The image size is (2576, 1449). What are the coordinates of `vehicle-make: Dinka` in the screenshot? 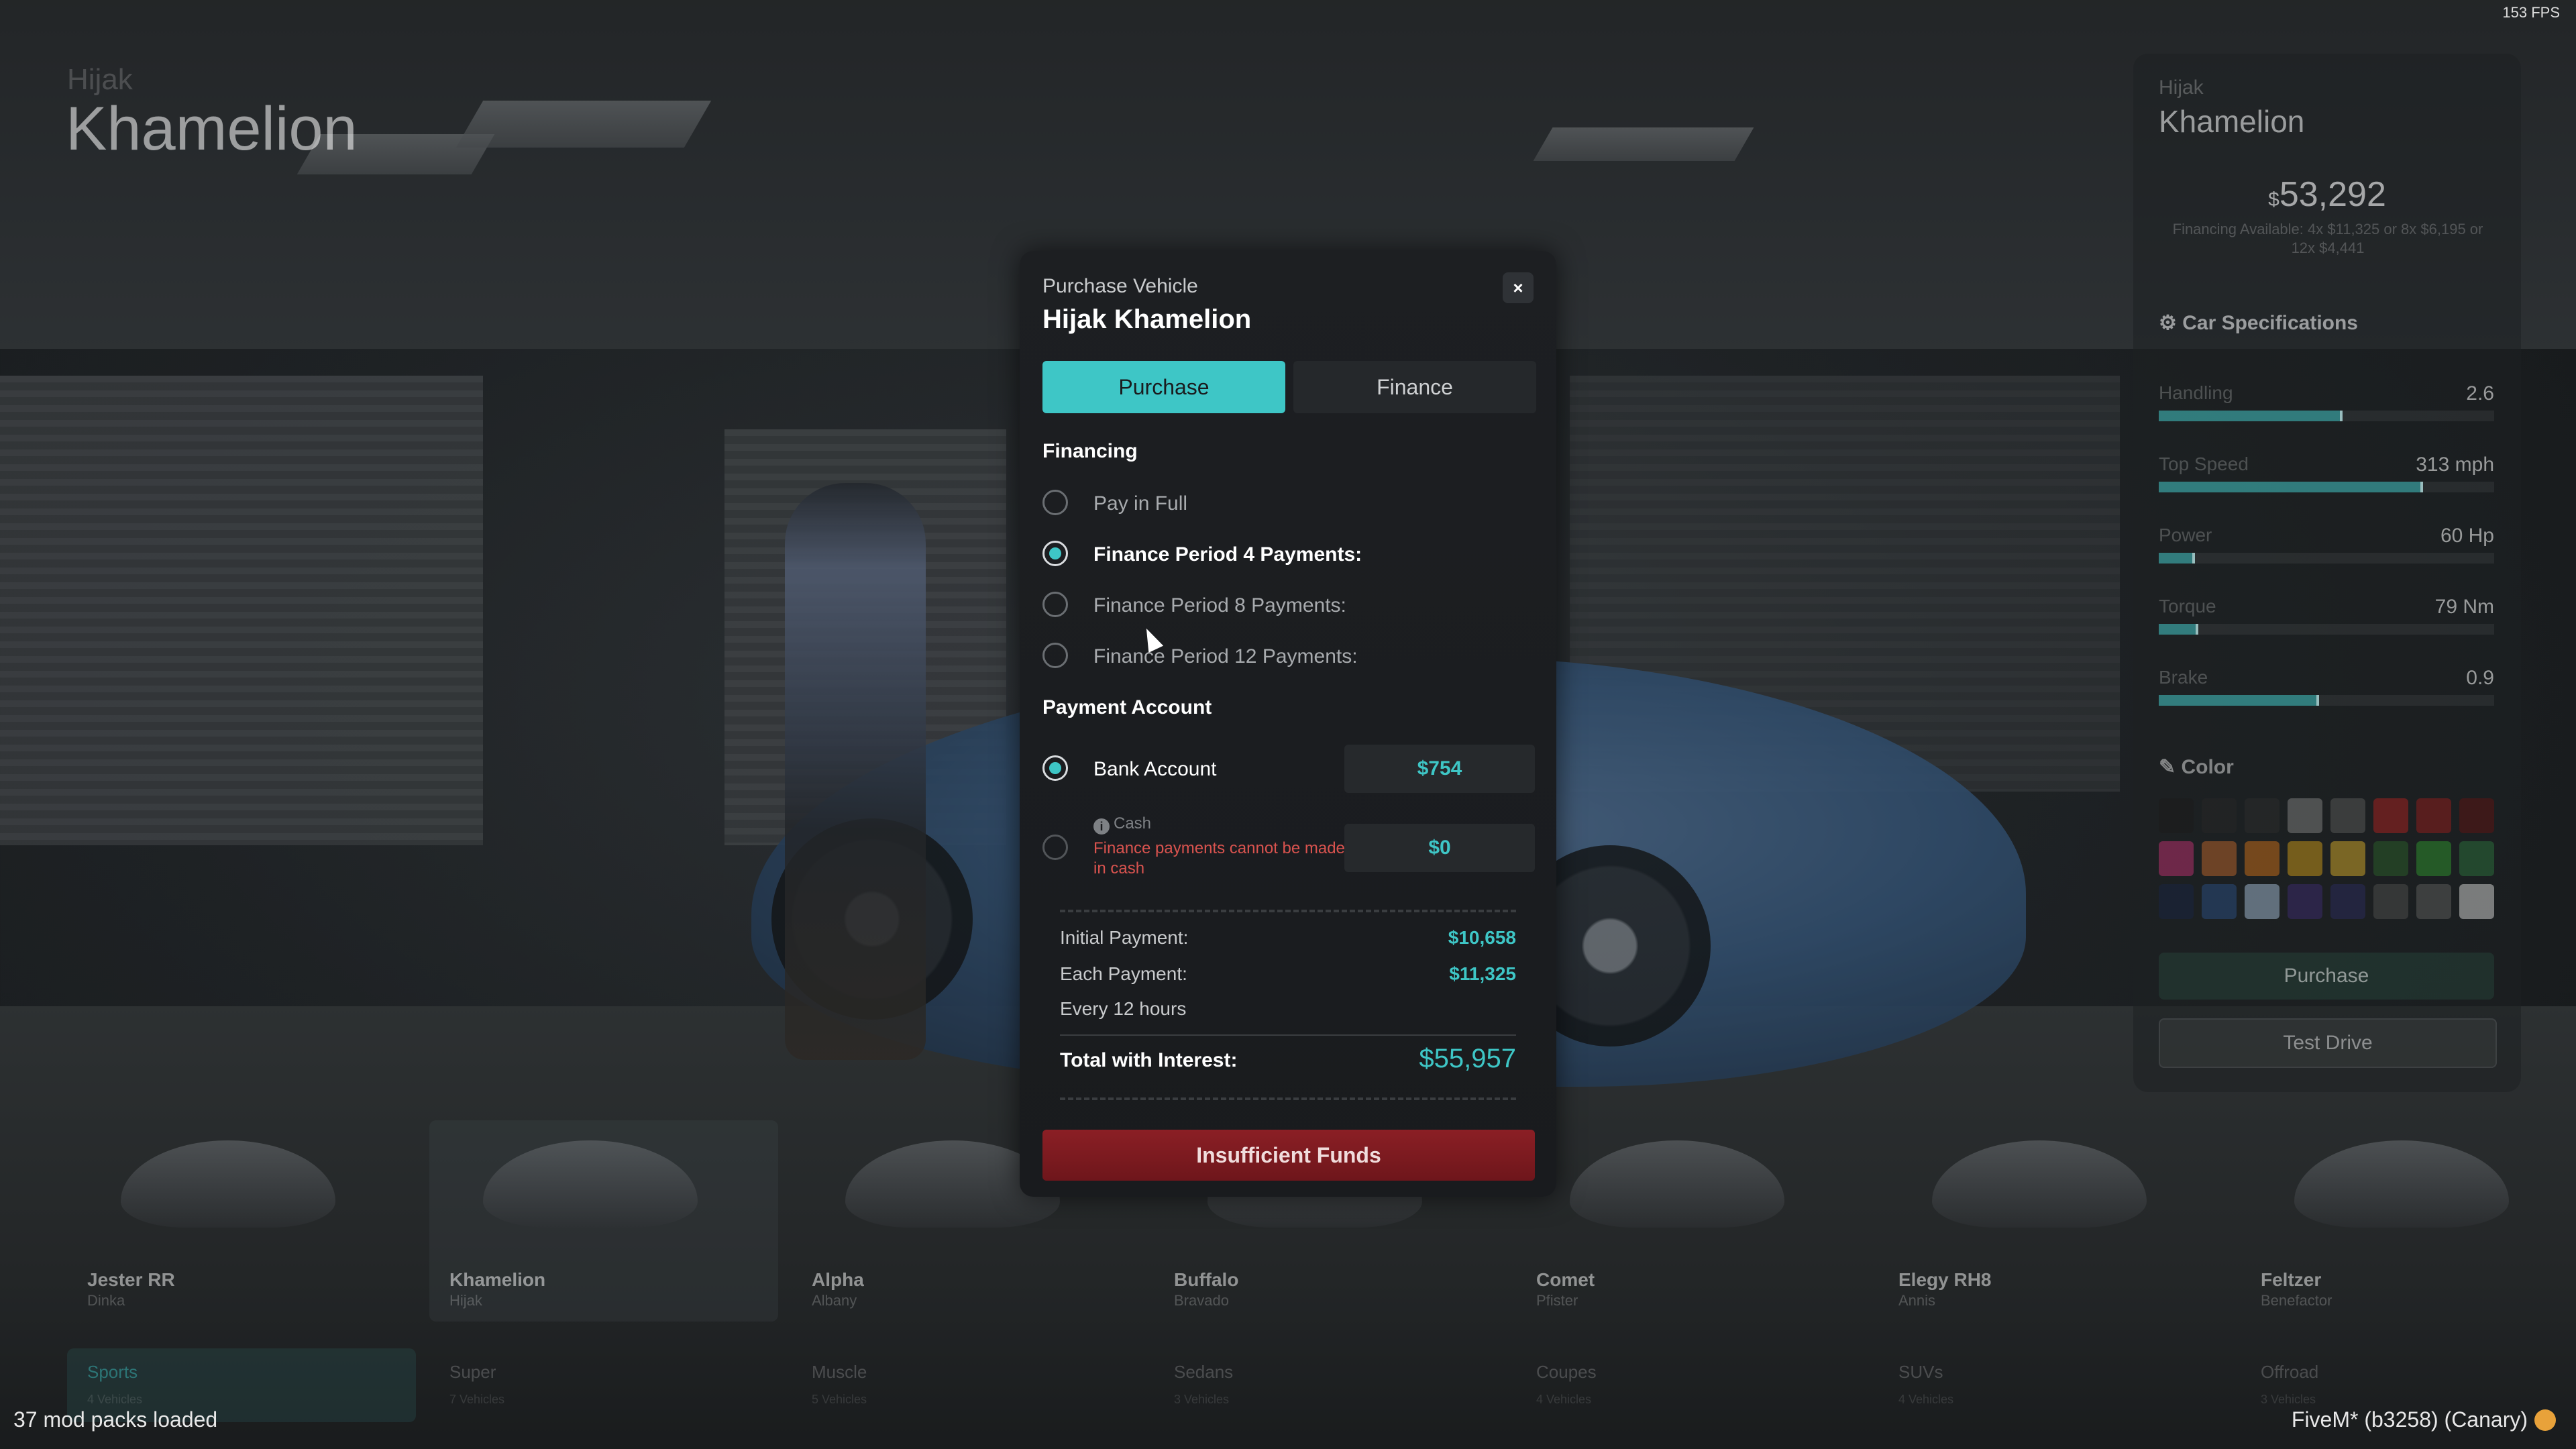 It's located at (106, 1300).